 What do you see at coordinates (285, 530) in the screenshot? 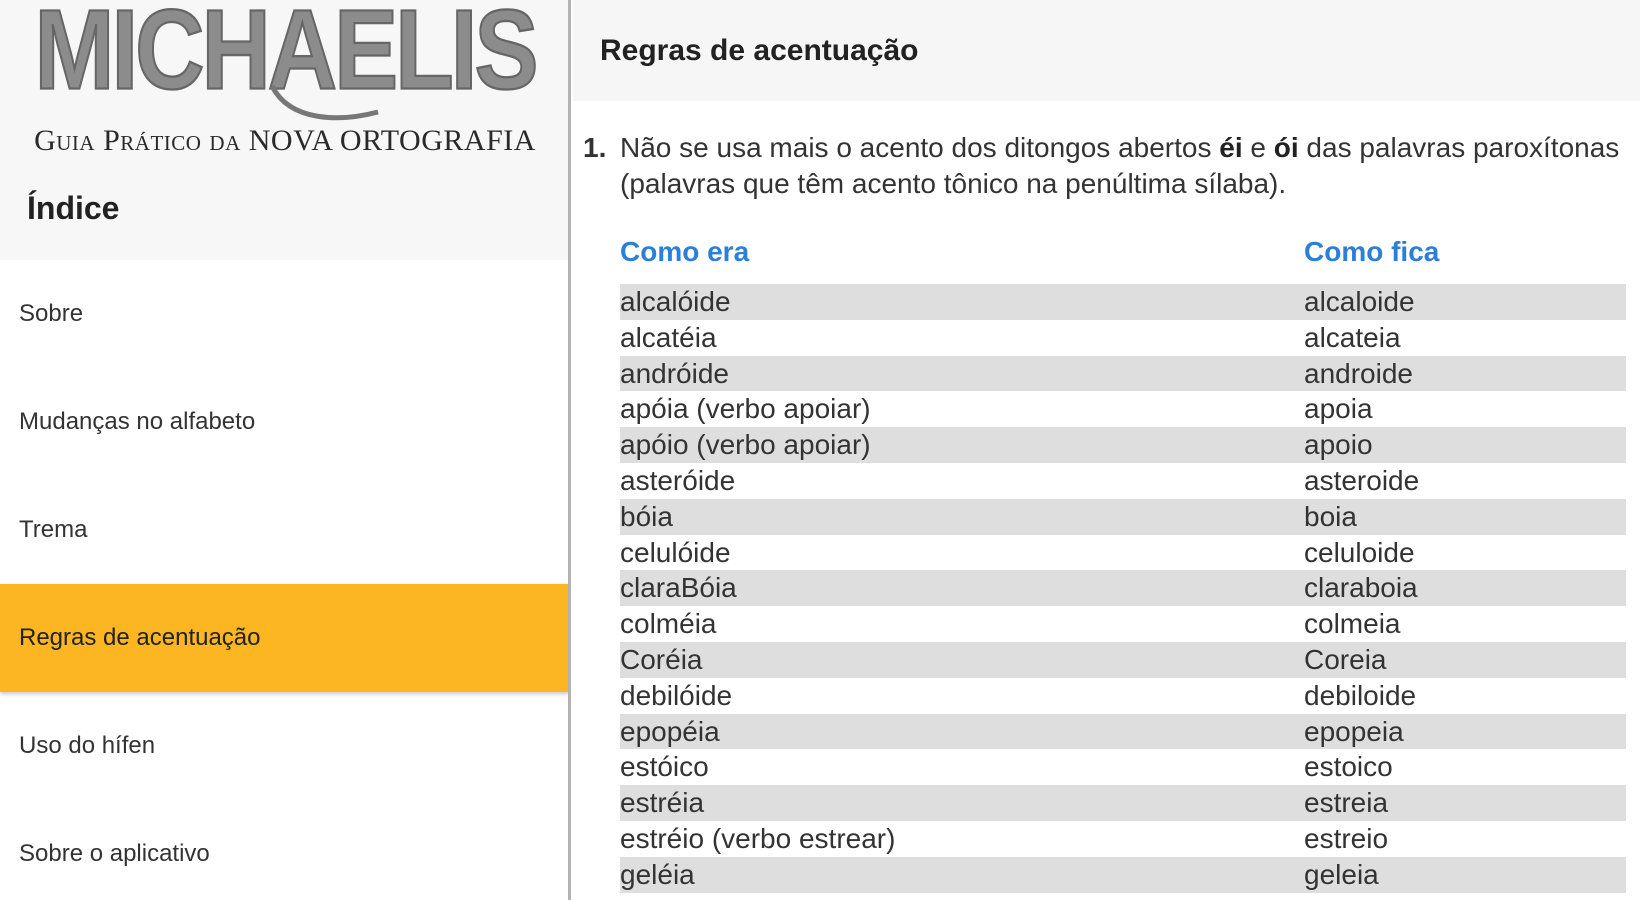
I see `sidebar-item-trema: Trema` at bounding box center [285, 530].